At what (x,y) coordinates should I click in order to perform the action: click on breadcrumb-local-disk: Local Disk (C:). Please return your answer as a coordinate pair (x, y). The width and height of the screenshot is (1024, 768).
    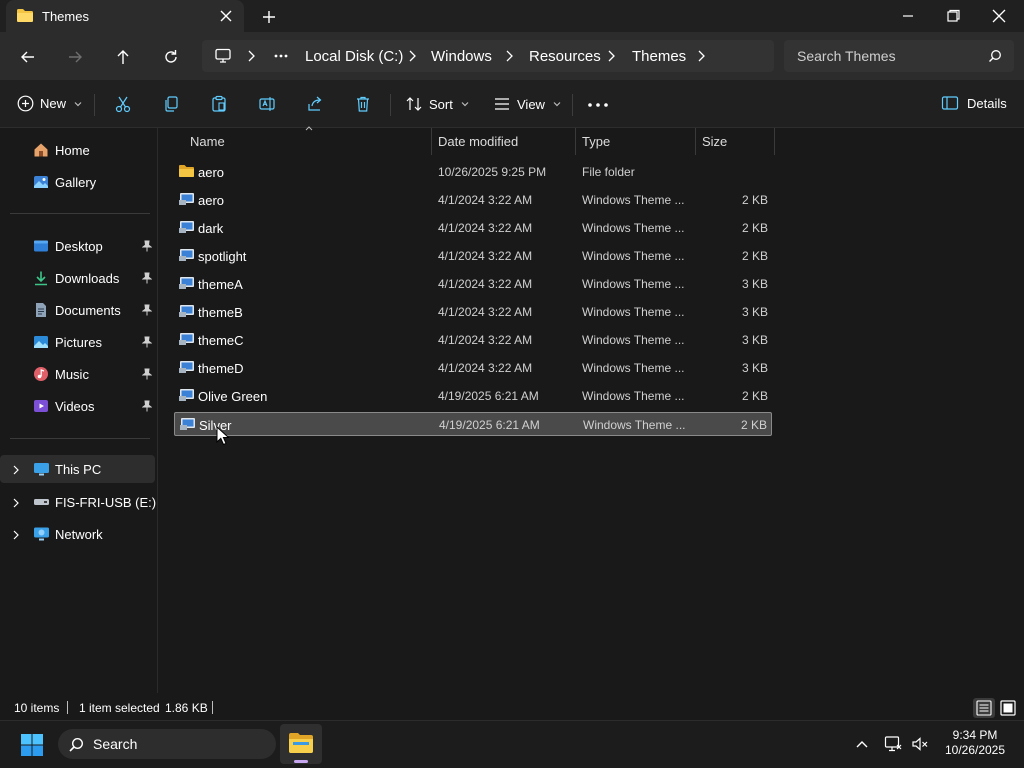
    Looking at the image, I should click on (354, 56).